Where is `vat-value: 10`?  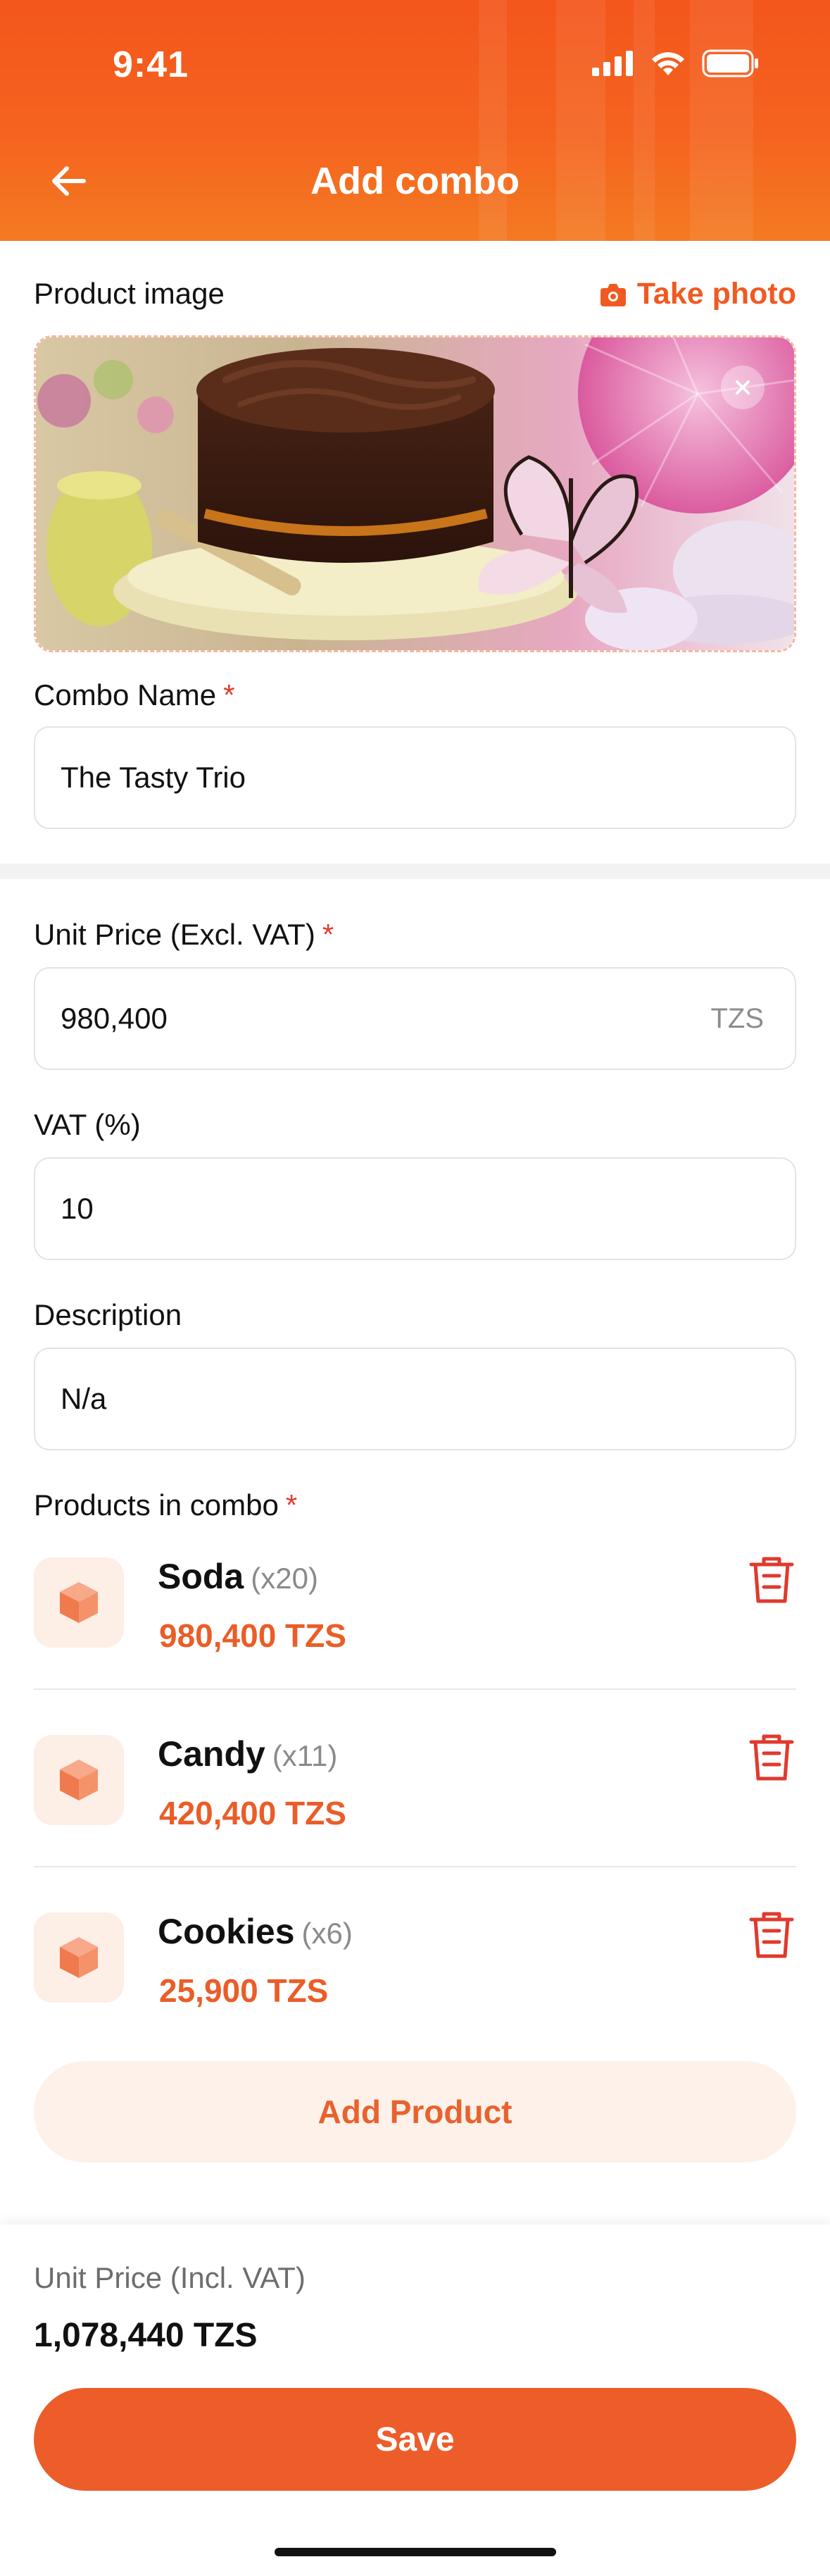 vat-value: 10 is located at coordinates (77, 1208).